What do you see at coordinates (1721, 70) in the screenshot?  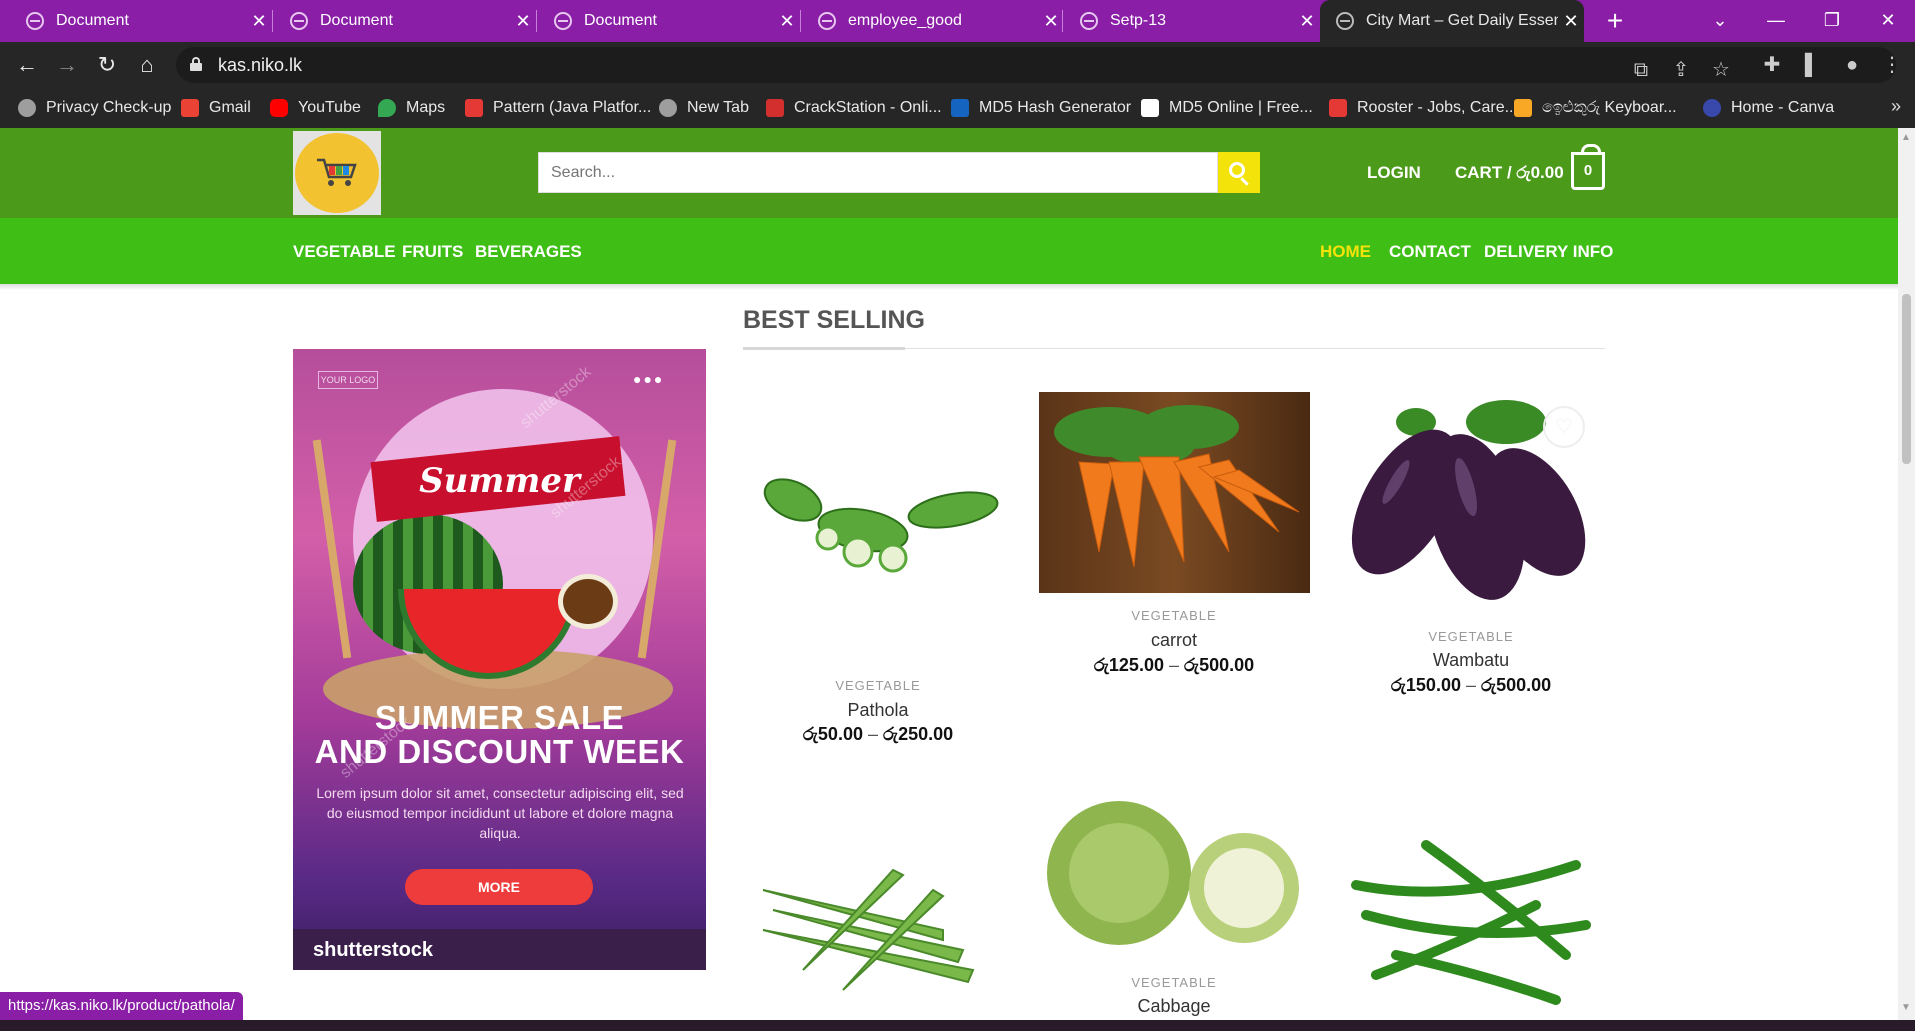 I see `bookmark-star-icon: ☆` at bounding box center [1721, 70].